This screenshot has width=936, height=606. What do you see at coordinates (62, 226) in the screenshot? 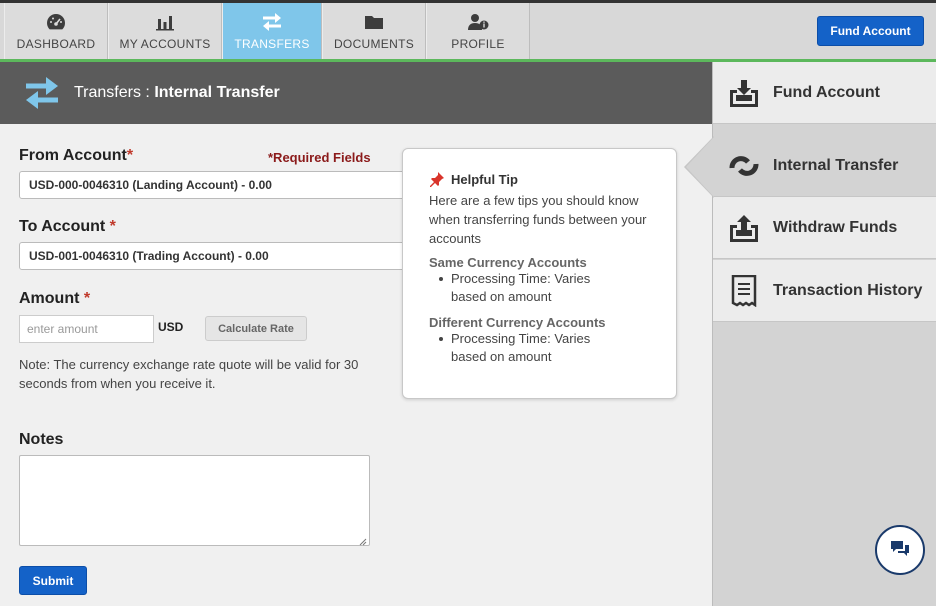
I see `label-text: To Account` at bounding box center [62, 226].